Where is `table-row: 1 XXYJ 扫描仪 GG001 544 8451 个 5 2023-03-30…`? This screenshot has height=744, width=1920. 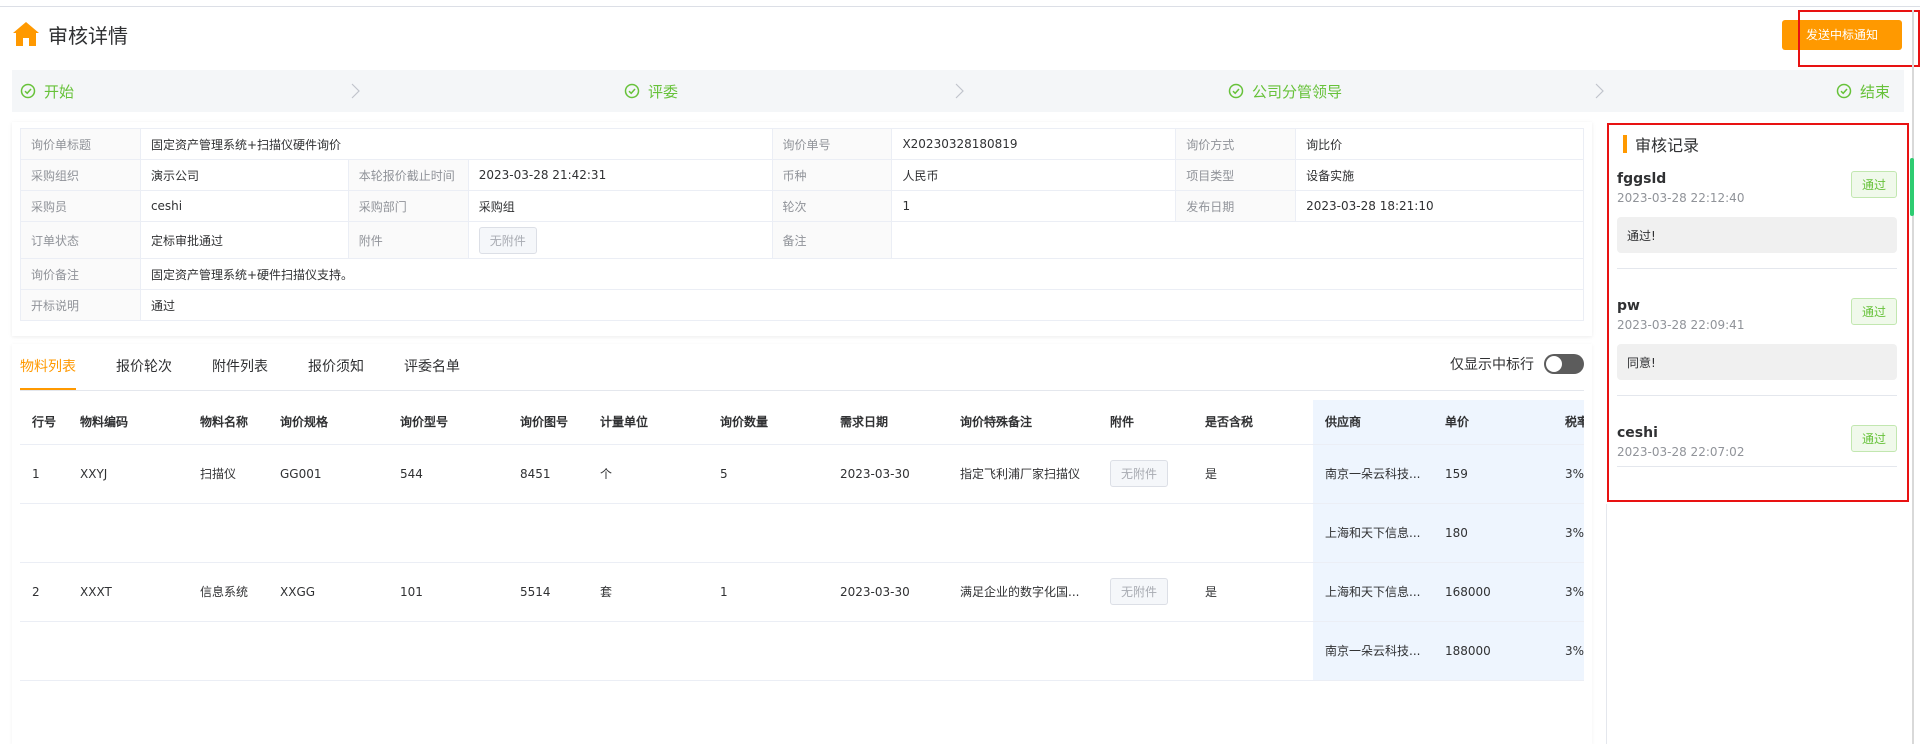 table-row: 1 XXYJ 扫描仪 GG001 544 8451 个 5 2023-03-30… is located at coordinates (802, 474).